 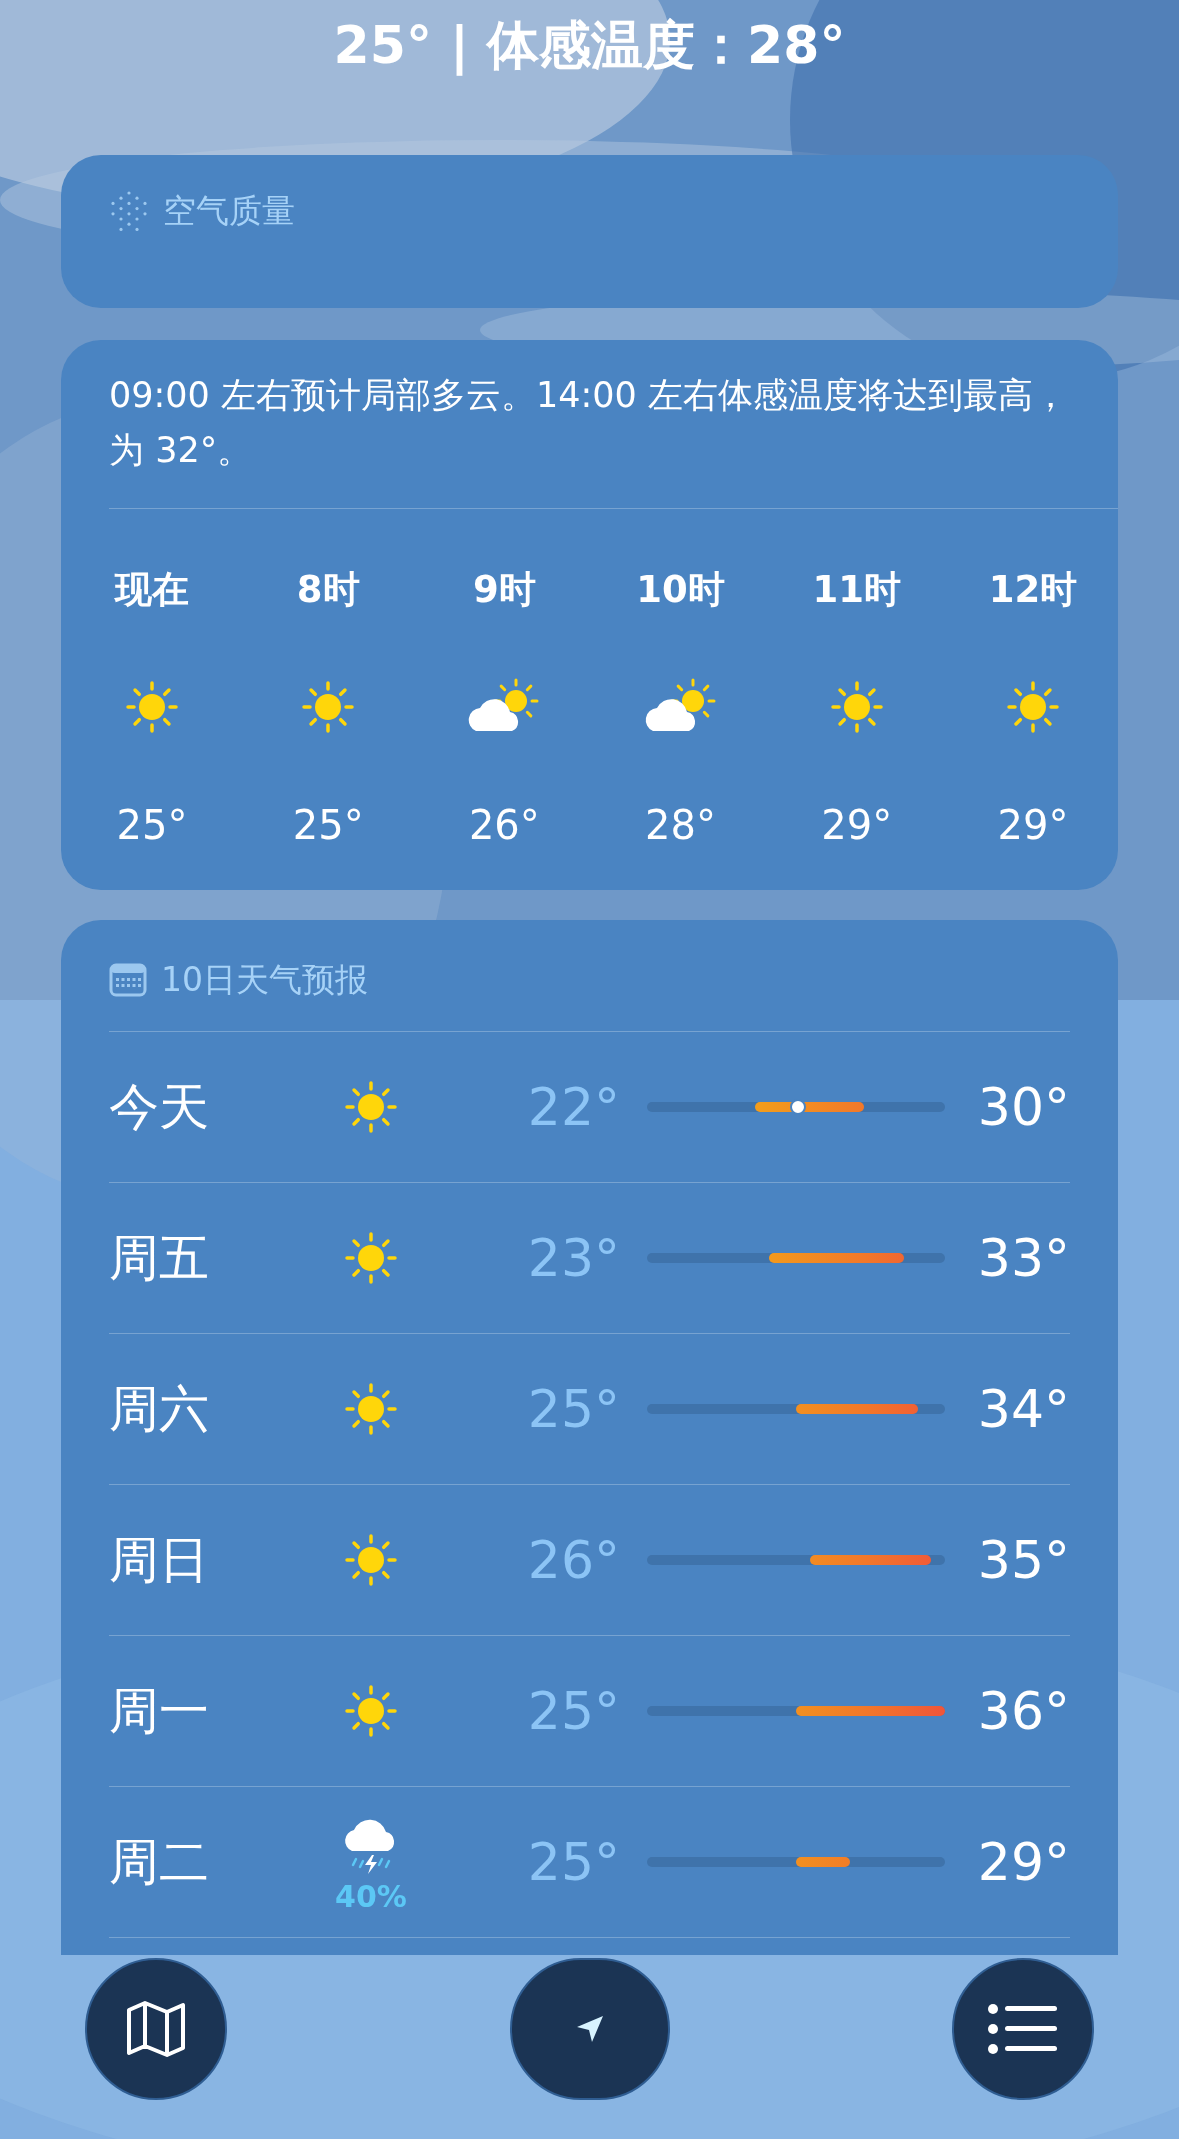 What do you see at coordinates (680, 825) in the screenshot?
I see `hour-temperature: 28°` at bounding box center [680, 825].